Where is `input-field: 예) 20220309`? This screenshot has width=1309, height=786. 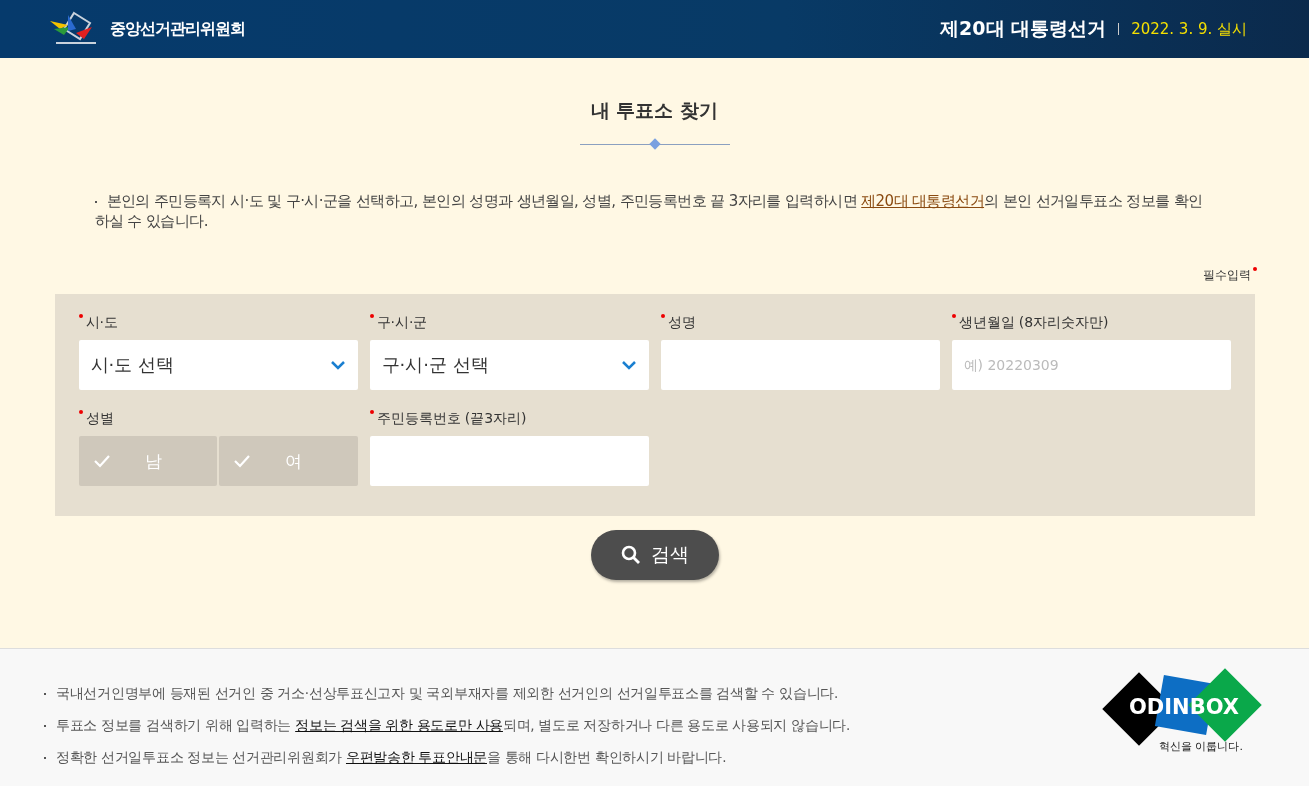
input-field: 예) 20220309 is located at coordinates (1091, 365).